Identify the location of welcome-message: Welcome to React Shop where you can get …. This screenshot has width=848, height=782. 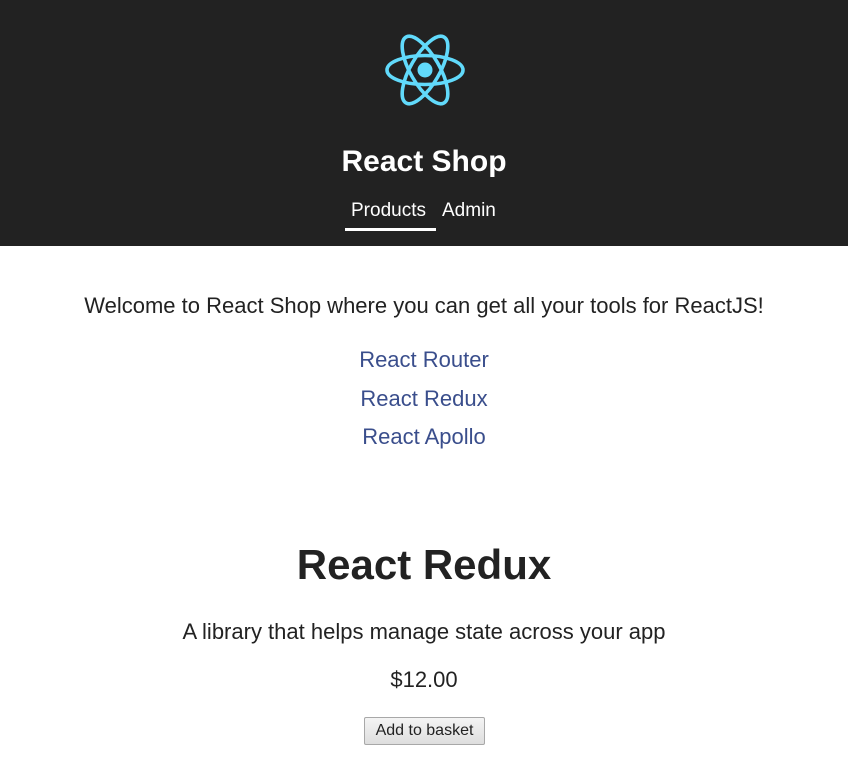
(424, 305).